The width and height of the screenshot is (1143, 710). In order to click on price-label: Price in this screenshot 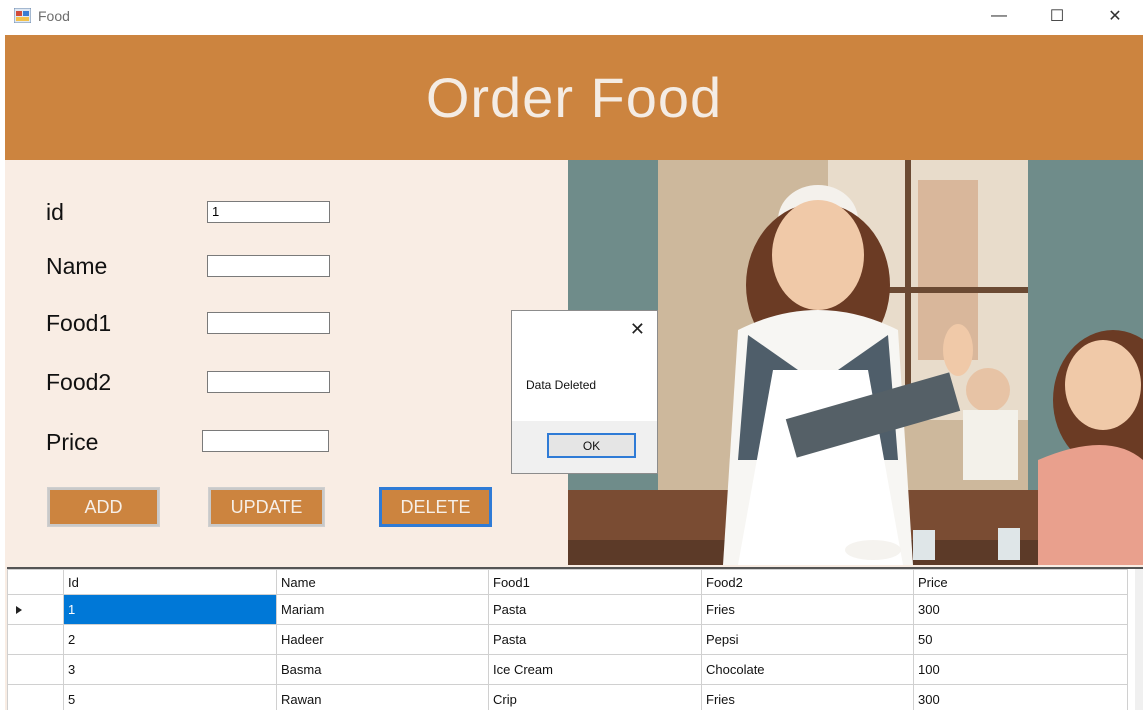, I will do `click(72, 442)`.